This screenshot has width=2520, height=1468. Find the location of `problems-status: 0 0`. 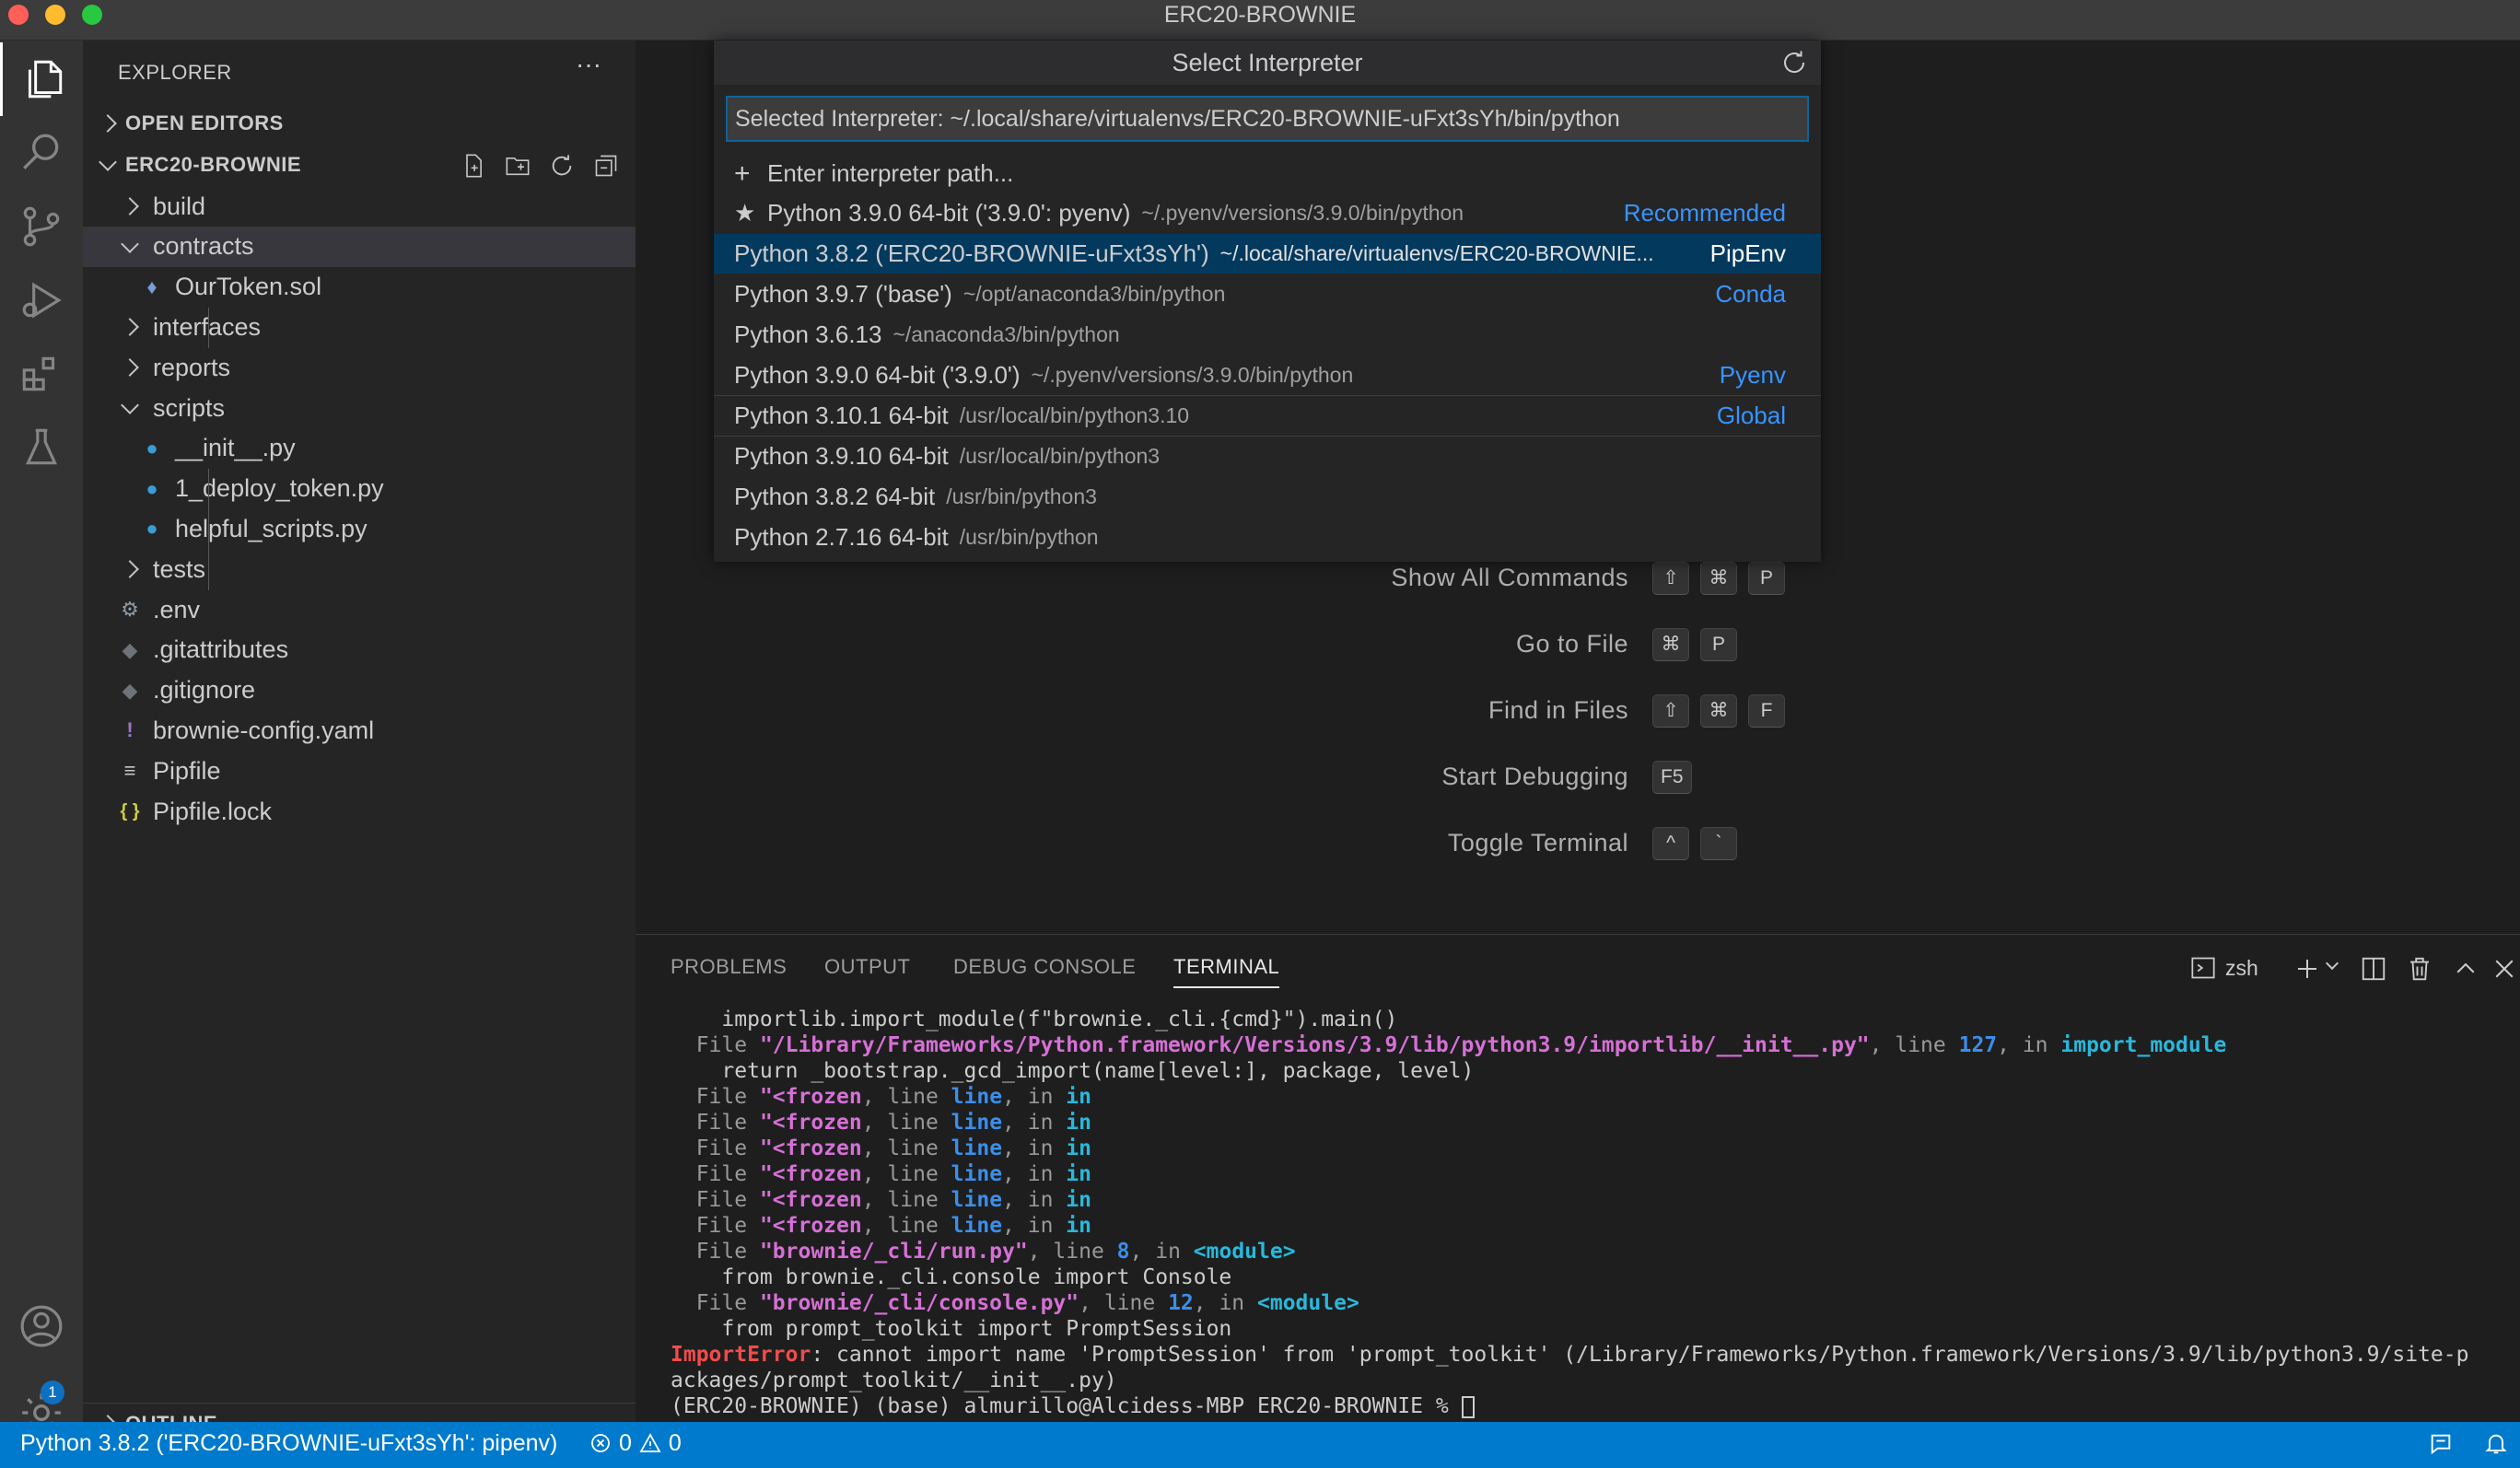

problems-status: 0 0 is located at coordinates (635, 1443).